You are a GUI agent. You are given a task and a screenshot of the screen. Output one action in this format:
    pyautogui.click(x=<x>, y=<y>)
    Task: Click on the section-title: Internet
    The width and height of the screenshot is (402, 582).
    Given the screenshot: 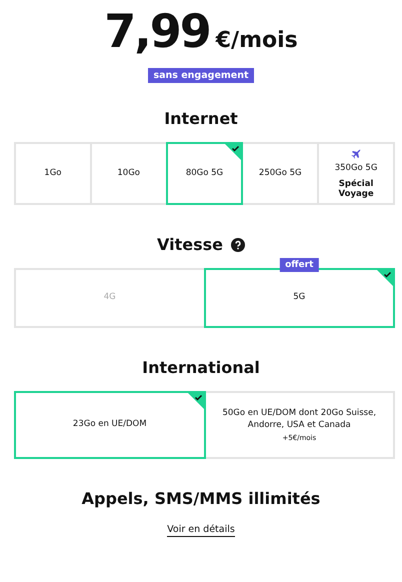 What is the action you would take?
    pyautogui.click(x=201, y=118)
    